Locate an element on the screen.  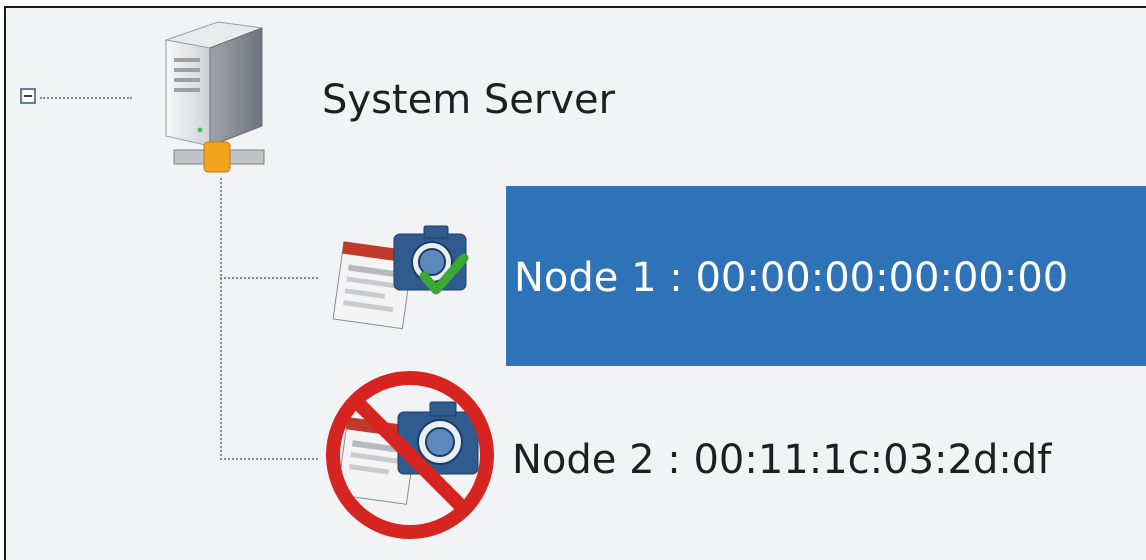
tree-connector-root is located at coordinates (86, 98).